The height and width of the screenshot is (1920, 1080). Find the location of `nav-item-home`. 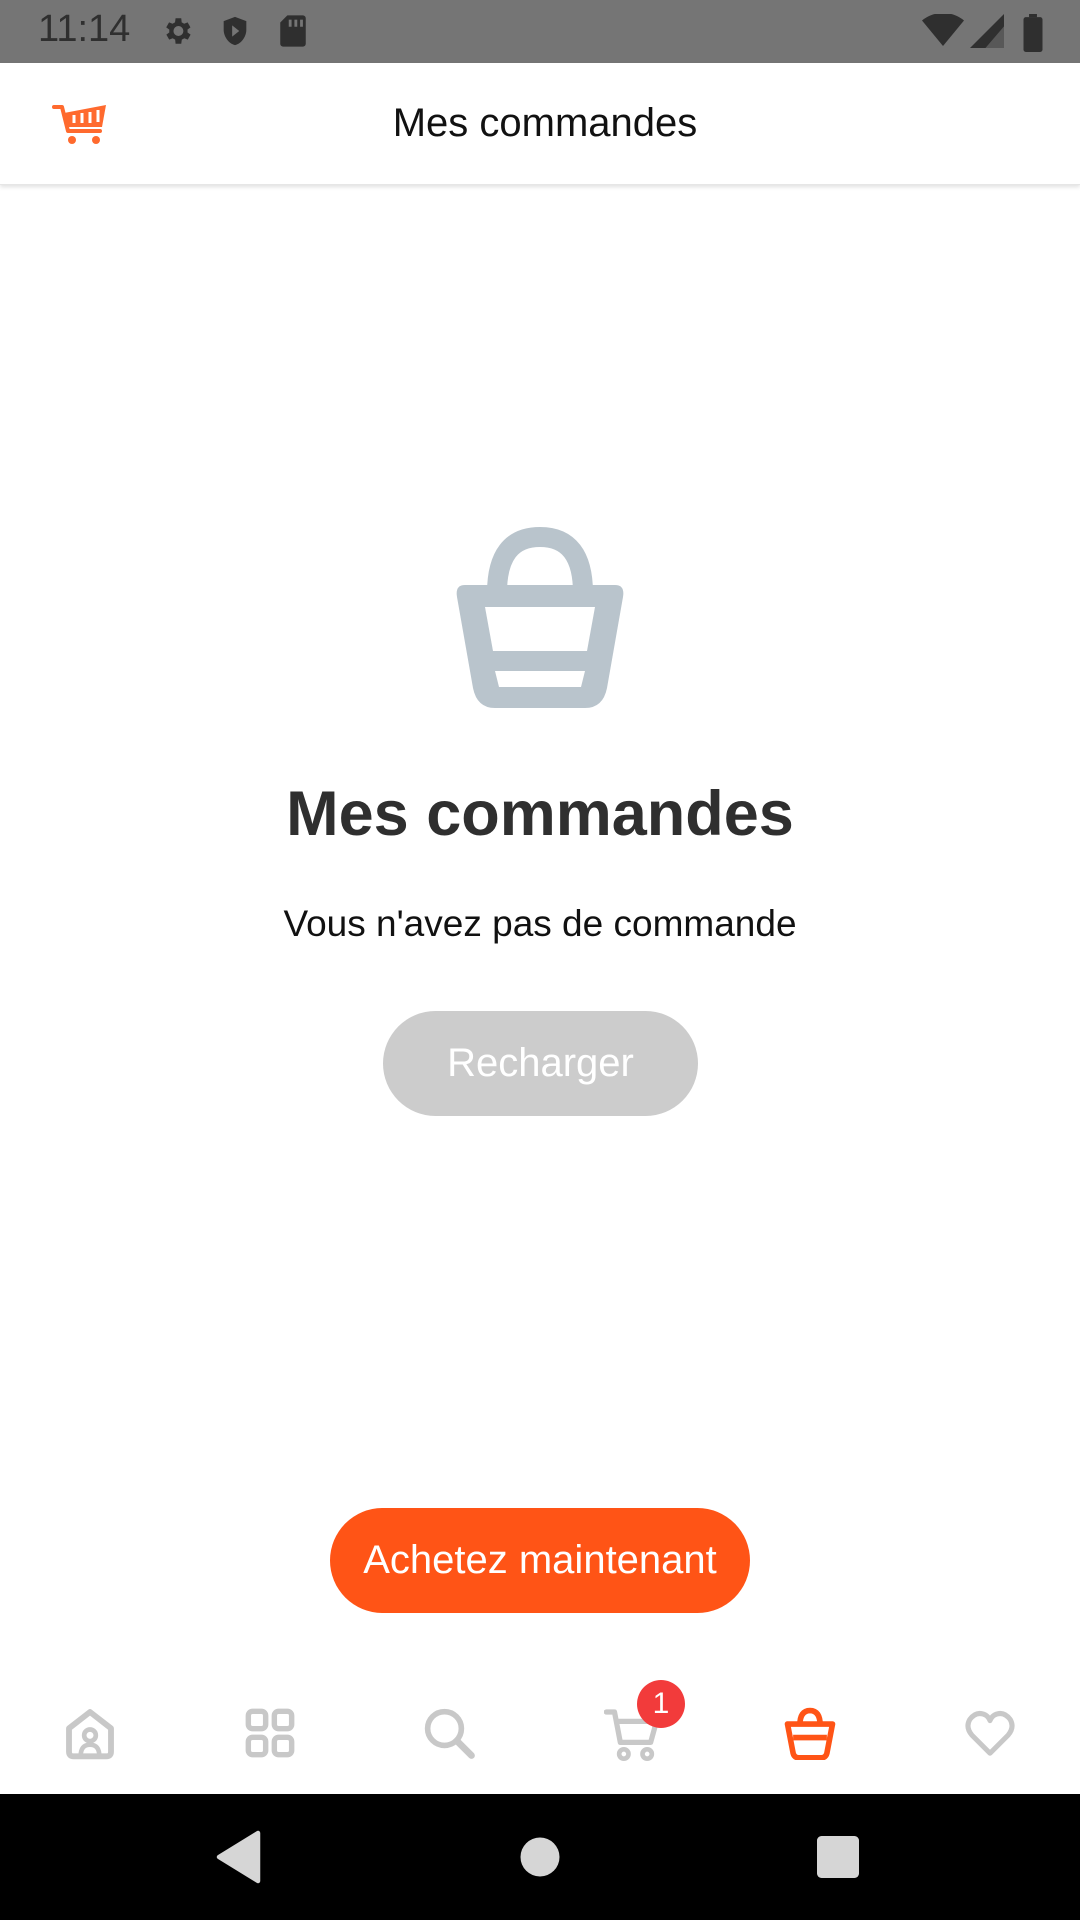

nav-item-home is located at coordinates (90, 1727).